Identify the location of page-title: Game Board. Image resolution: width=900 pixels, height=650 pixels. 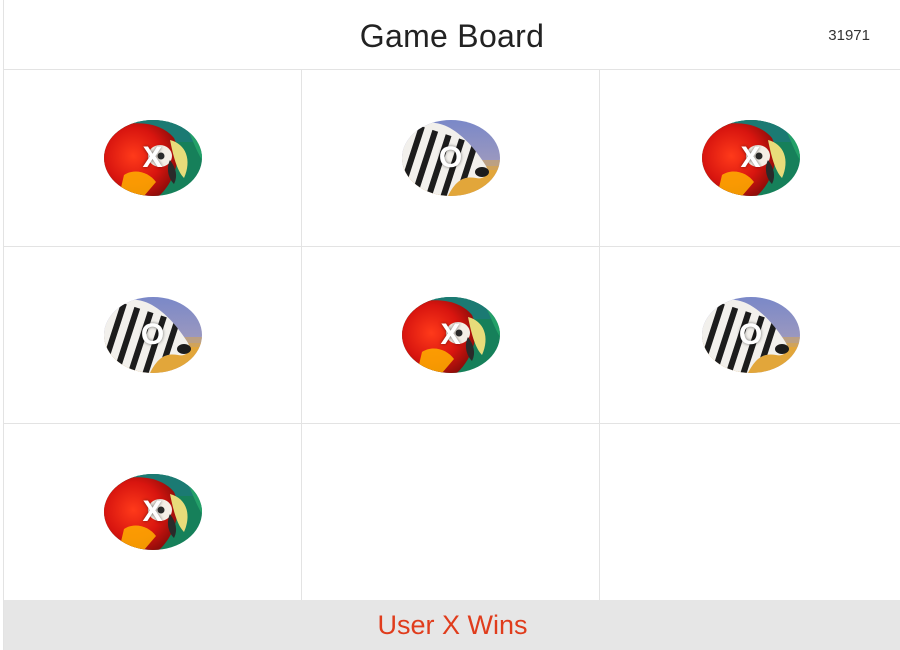
(452, 36).